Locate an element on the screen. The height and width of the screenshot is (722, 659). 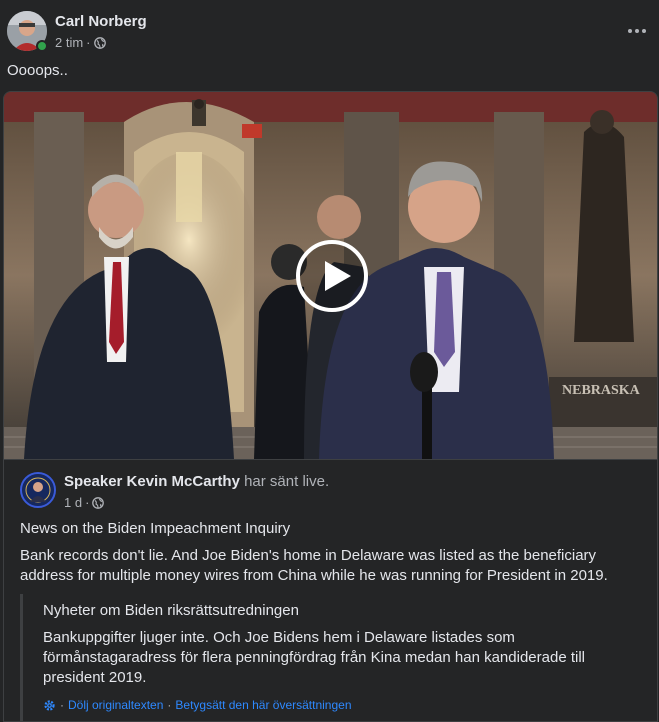
shared-post-time: 1 d is located at coordinates (73, 502).